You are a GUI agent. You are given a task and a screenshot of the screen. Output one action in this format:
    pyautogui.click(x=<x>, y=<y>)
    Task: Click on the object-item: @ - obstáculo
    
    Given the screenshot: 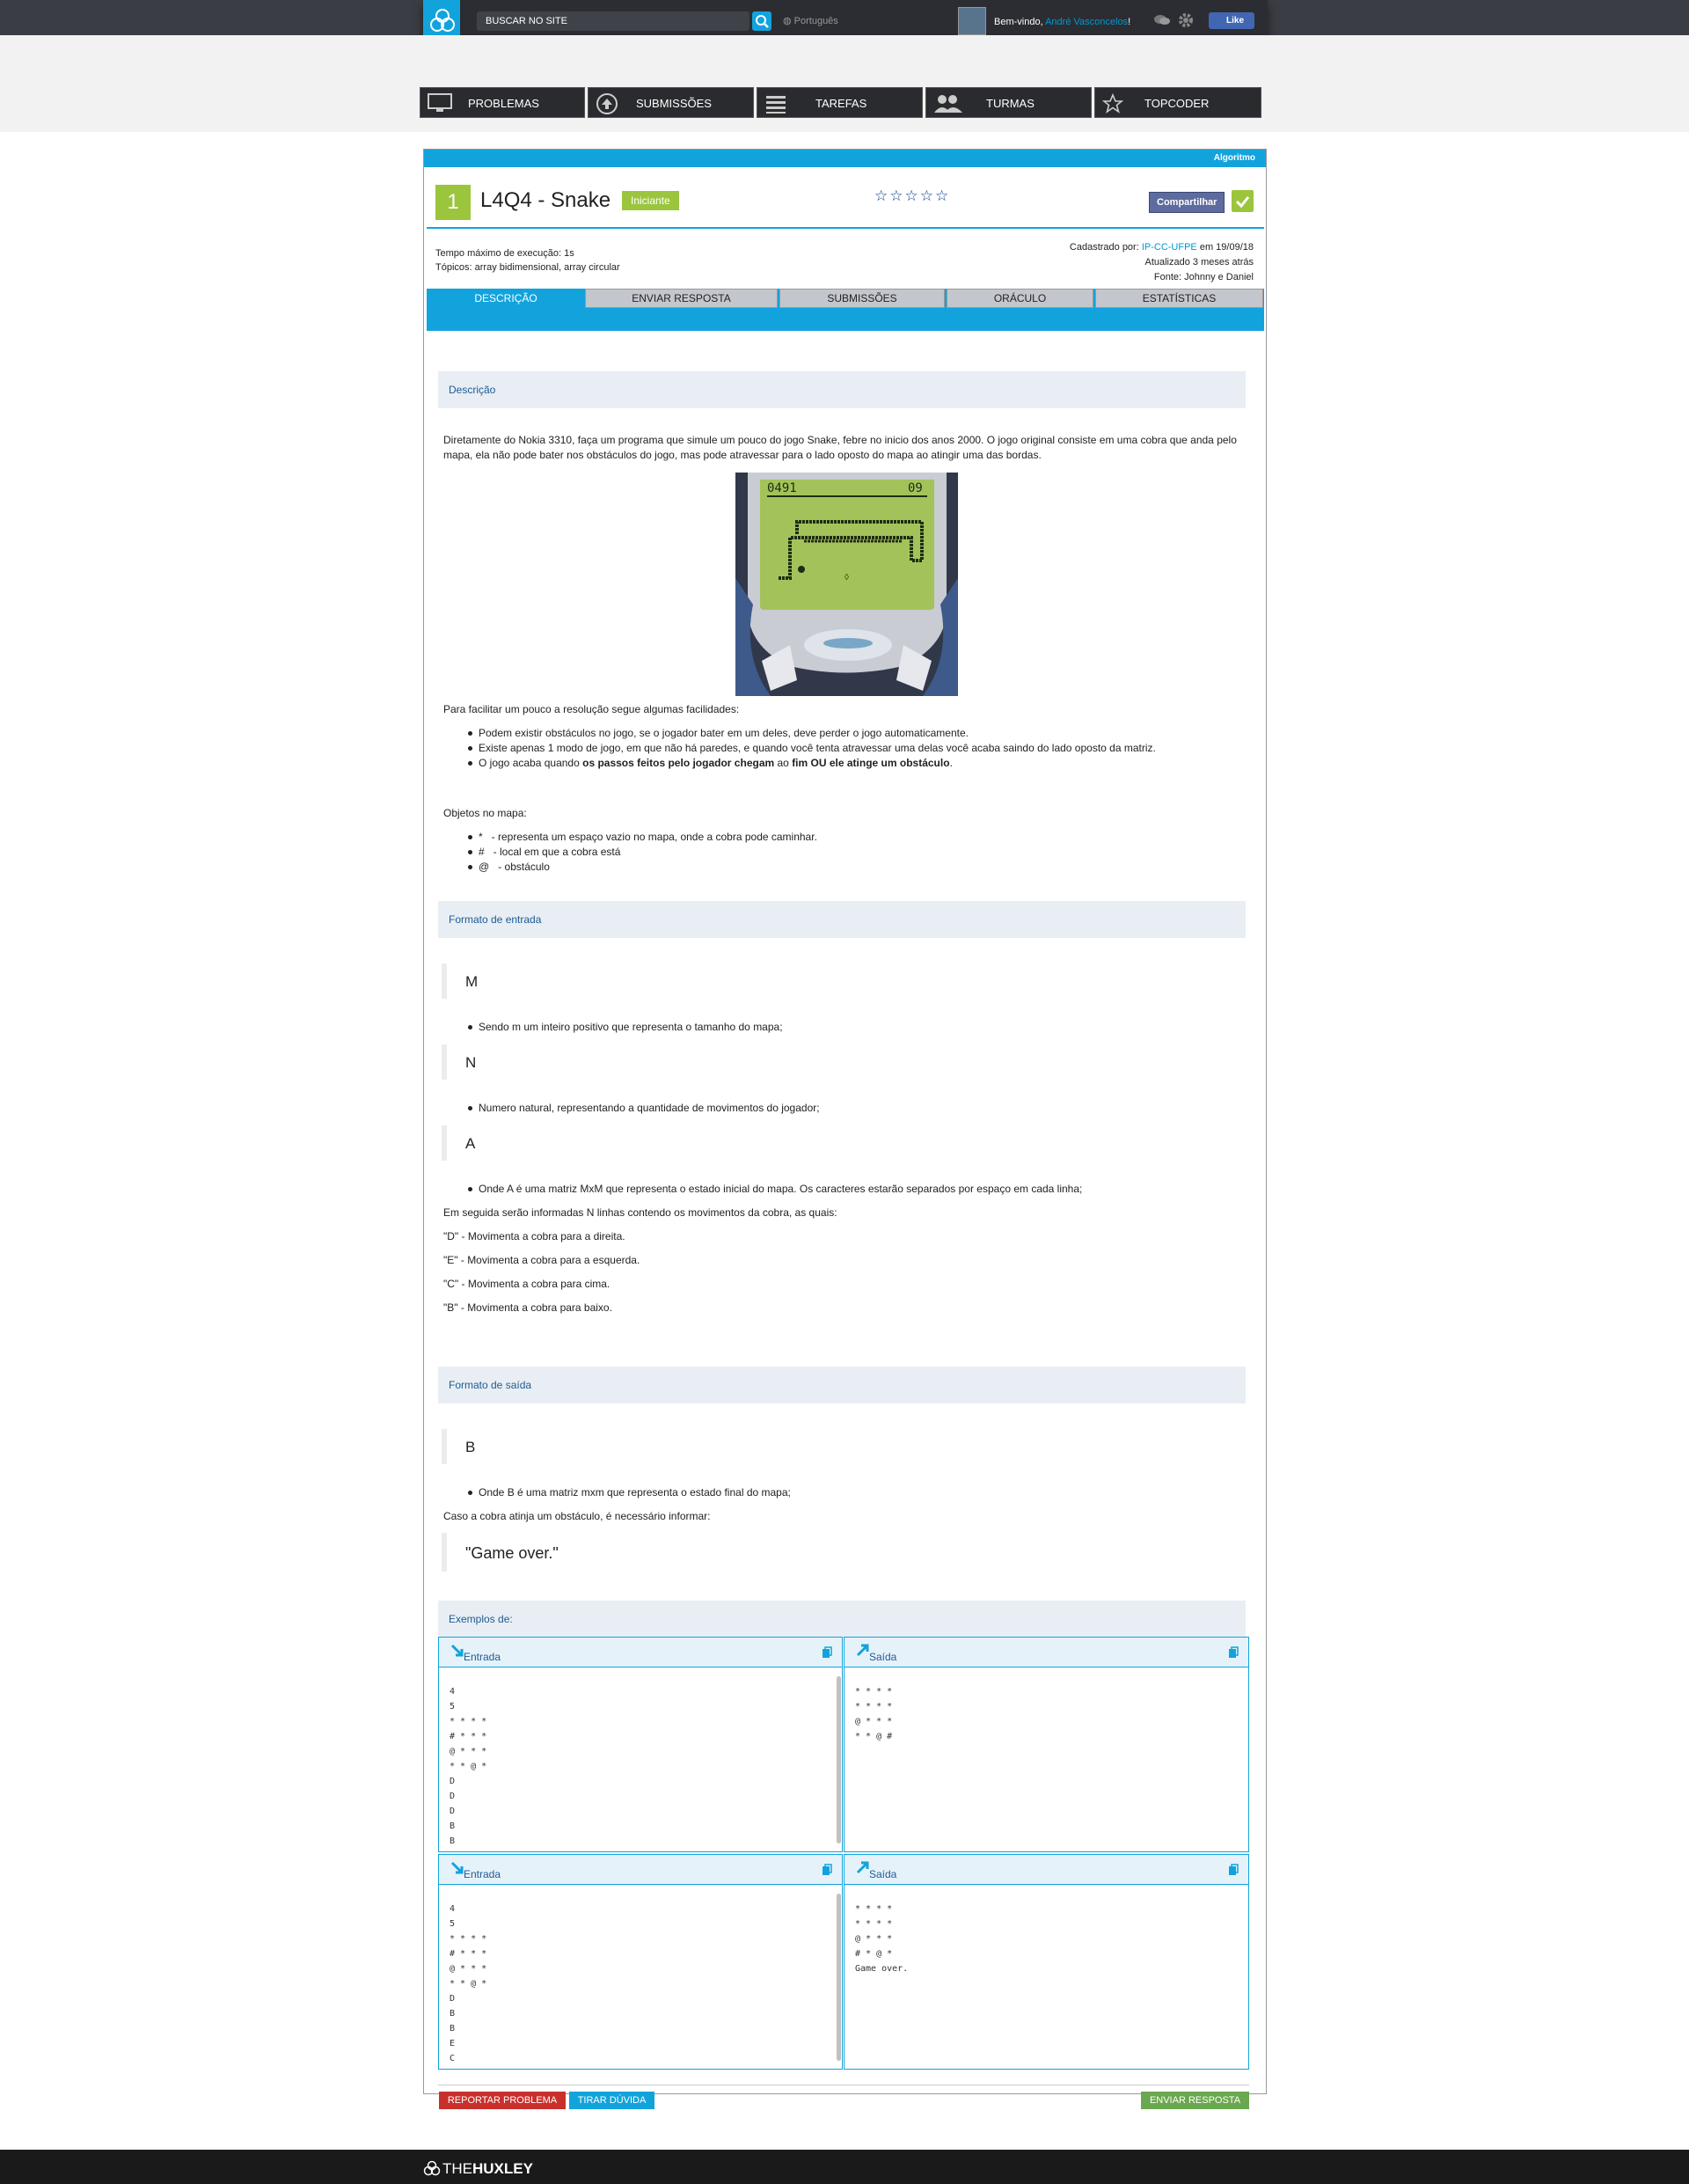 What is the action you would take?
    pyautogui.click(x=509, y=867)
    